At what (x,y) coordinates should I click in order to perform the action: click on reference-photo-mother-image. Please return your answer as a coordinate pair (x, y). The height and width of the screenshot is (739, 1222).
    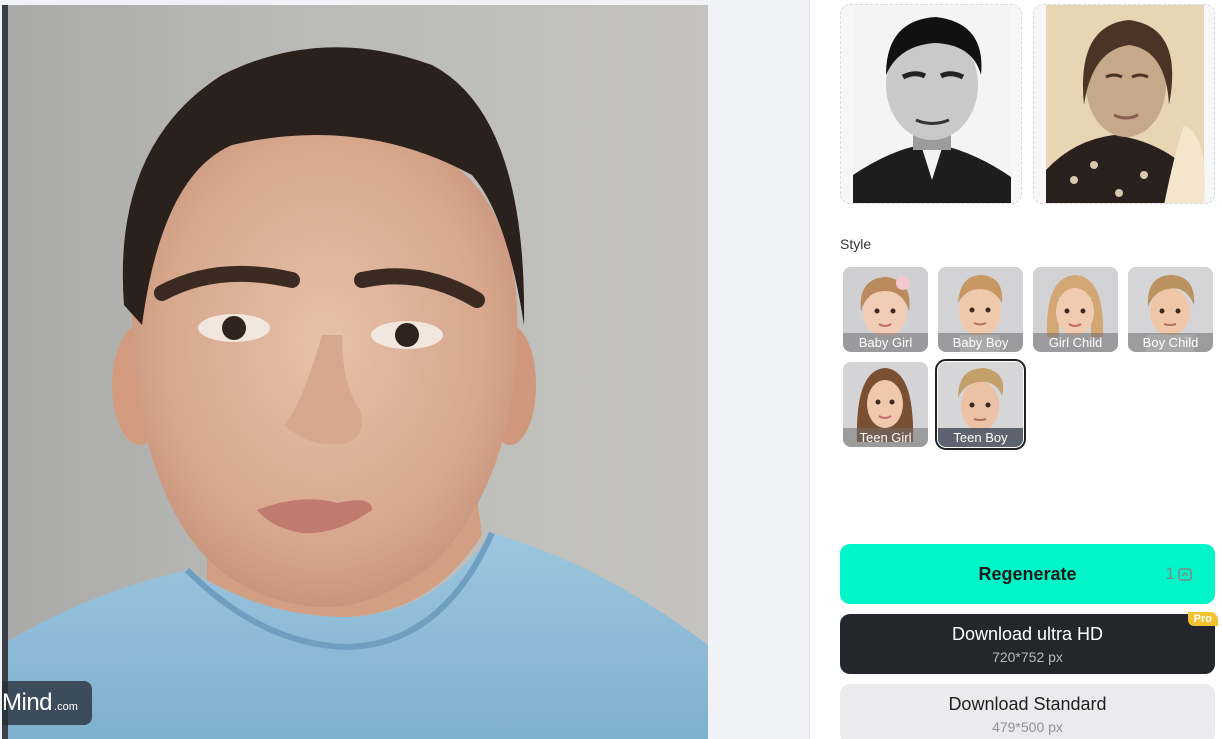
    Looking at the image, I should click on (1125, 104).